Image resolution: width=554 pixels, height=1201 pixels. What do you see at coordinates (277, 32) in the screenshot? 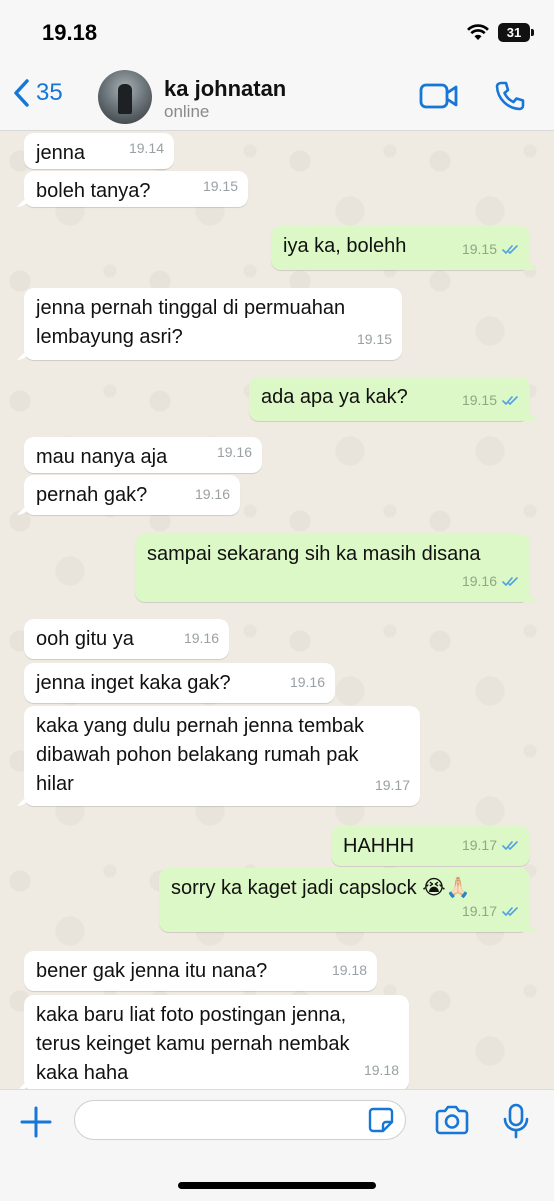
I see `status-bar: 19.18 31` at bounding box center [277, 32].